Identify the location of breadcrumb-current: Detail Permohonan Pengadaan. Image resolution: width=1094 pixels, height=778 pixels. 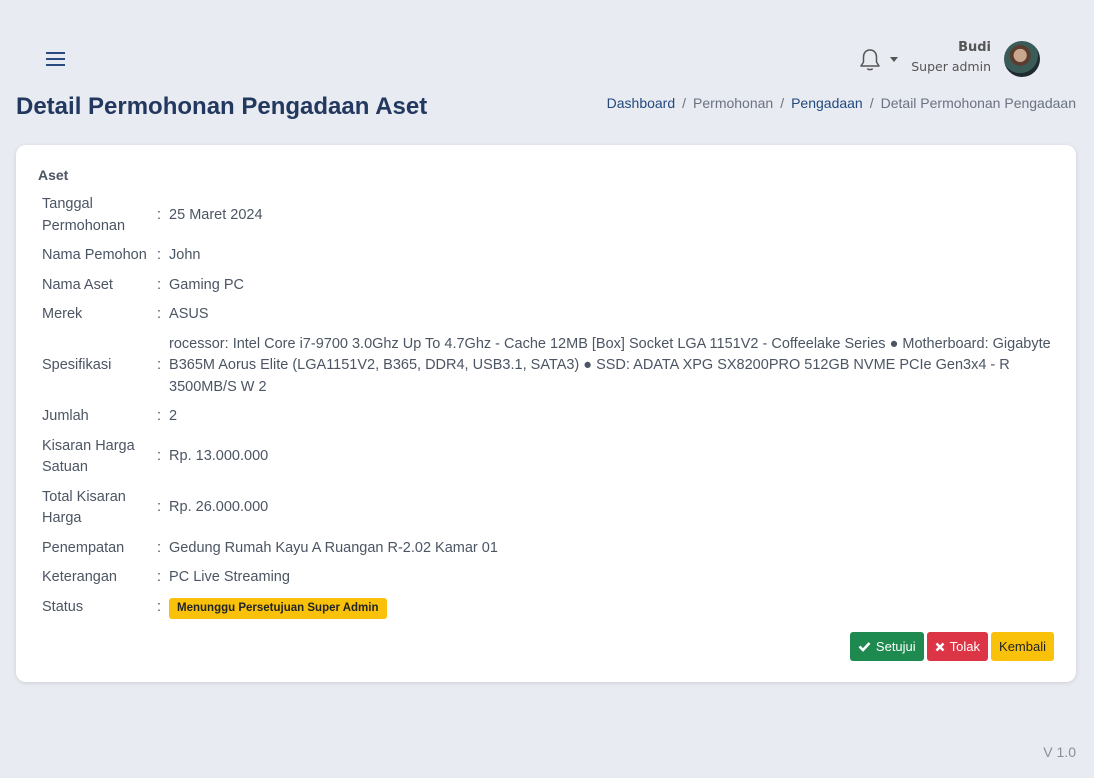
(978, 103).